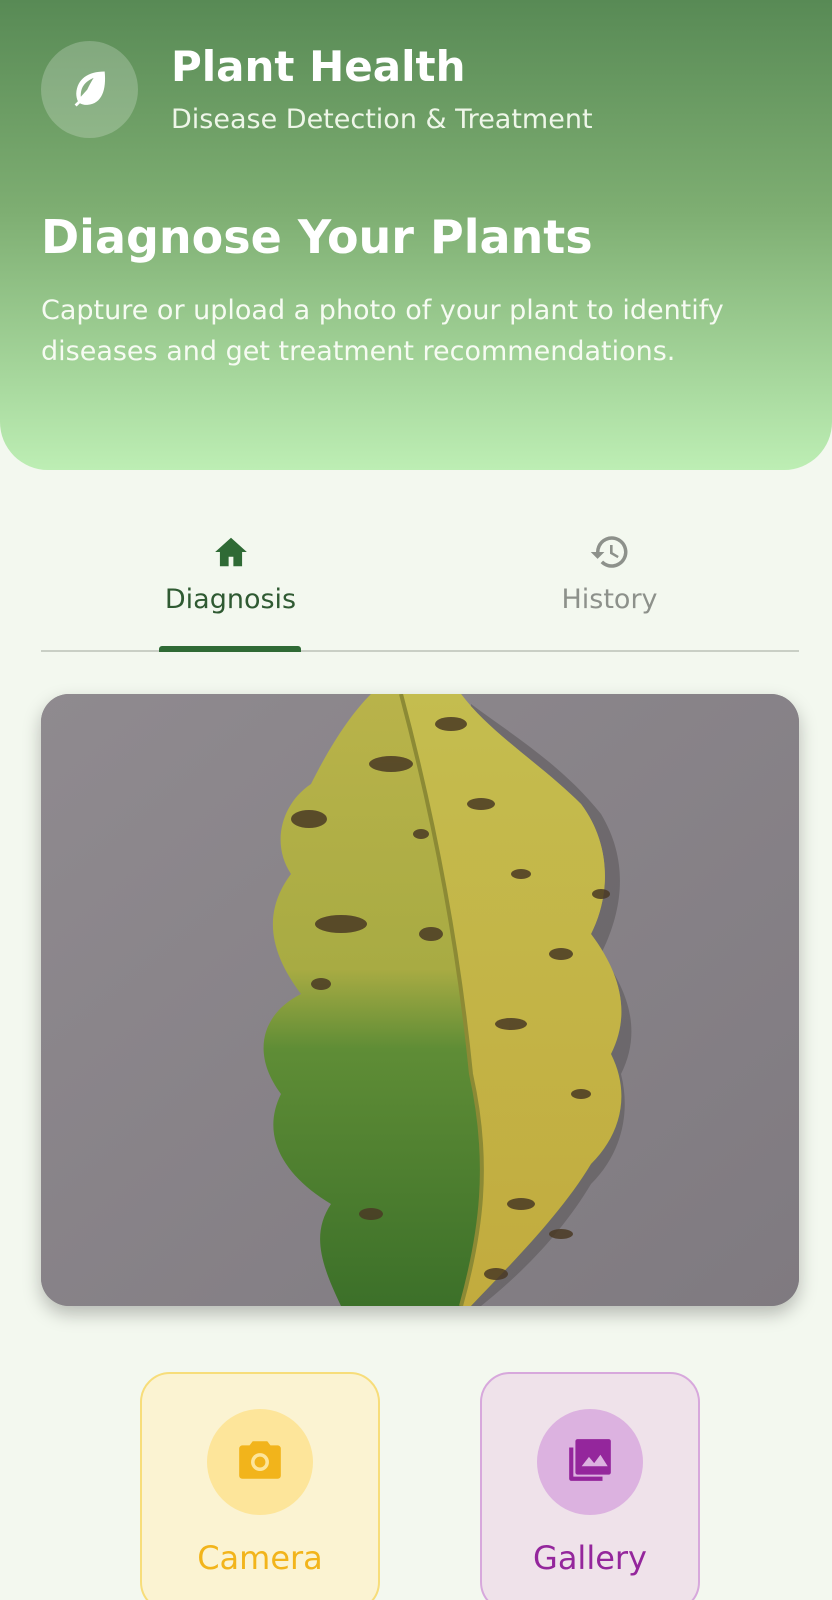  What do you see at coordinates (318, 66) in the screenshot?
I see `app-title: Plant Health` at bounding box center [318, 66].